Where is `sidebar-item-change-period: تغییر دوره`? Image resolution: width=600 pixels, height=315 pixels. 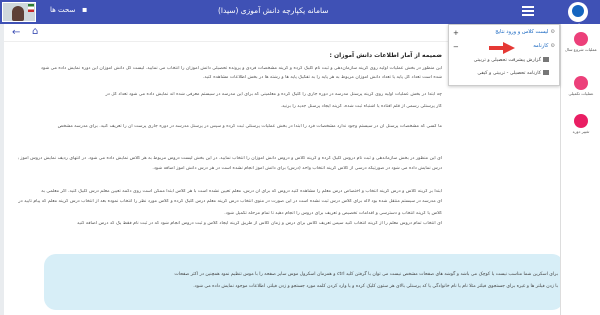
sidebar-item-change-period: تغییر دوره is located at coordinates (581, 124).